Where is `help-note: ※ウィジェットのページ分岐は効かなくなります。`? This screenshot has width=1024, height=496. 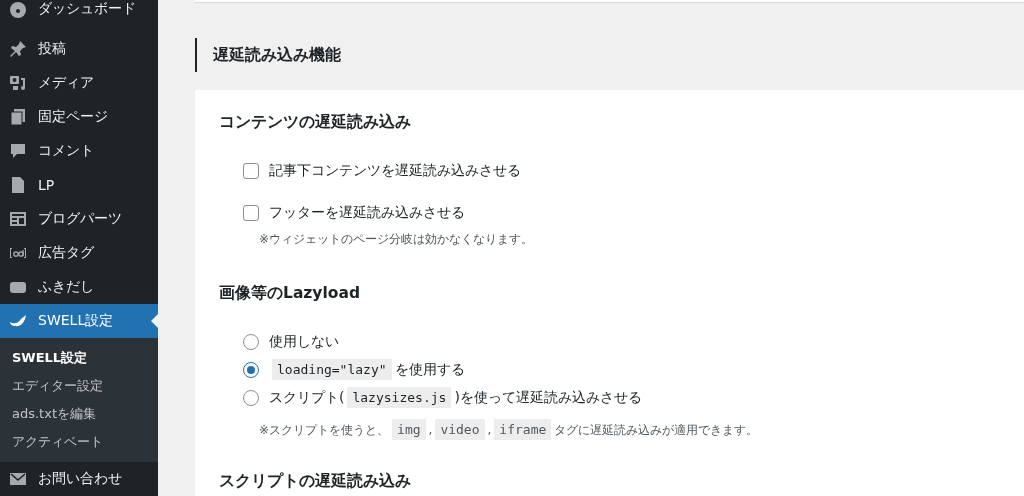
help-note: ※ウィジェットのページ分岐は効かなくなります。 is located at coordinates (397, 239).